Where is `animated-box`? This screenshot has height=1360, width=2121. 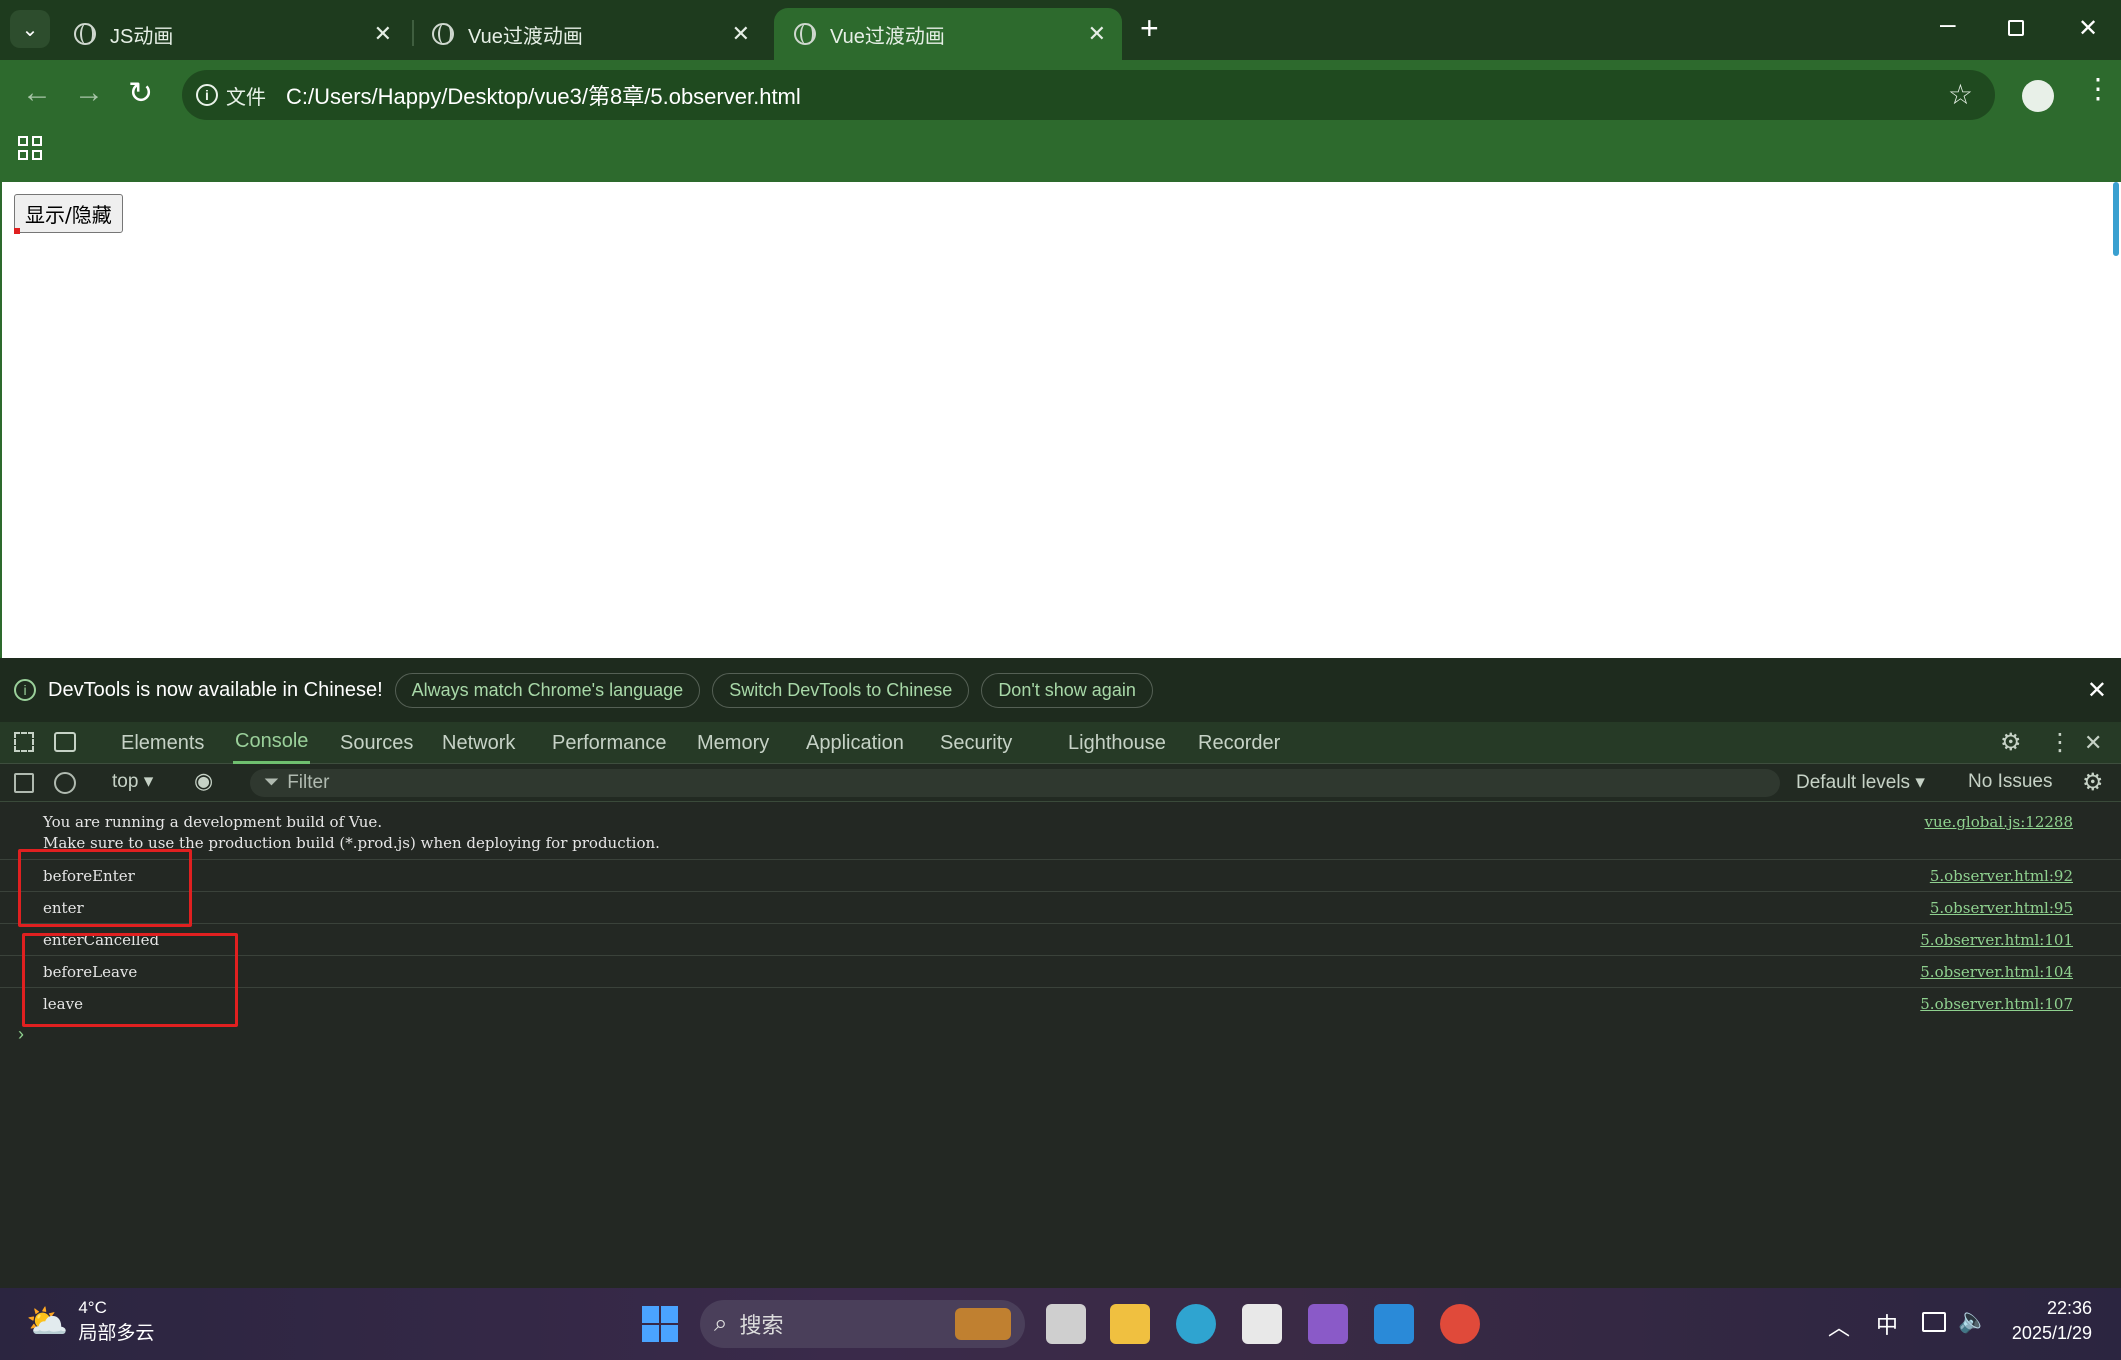 animated-box is located at coordinates (17, 231).